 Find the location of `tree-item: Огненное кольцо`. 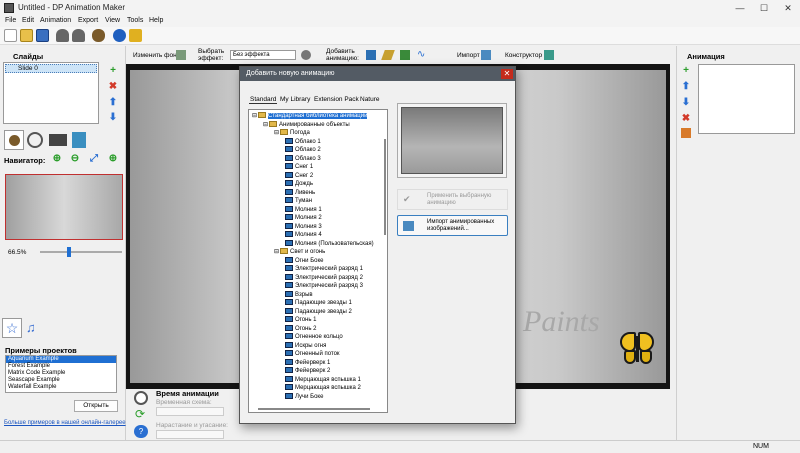

tree-item: Огненное кольцо is located at coordinates (314, 337).